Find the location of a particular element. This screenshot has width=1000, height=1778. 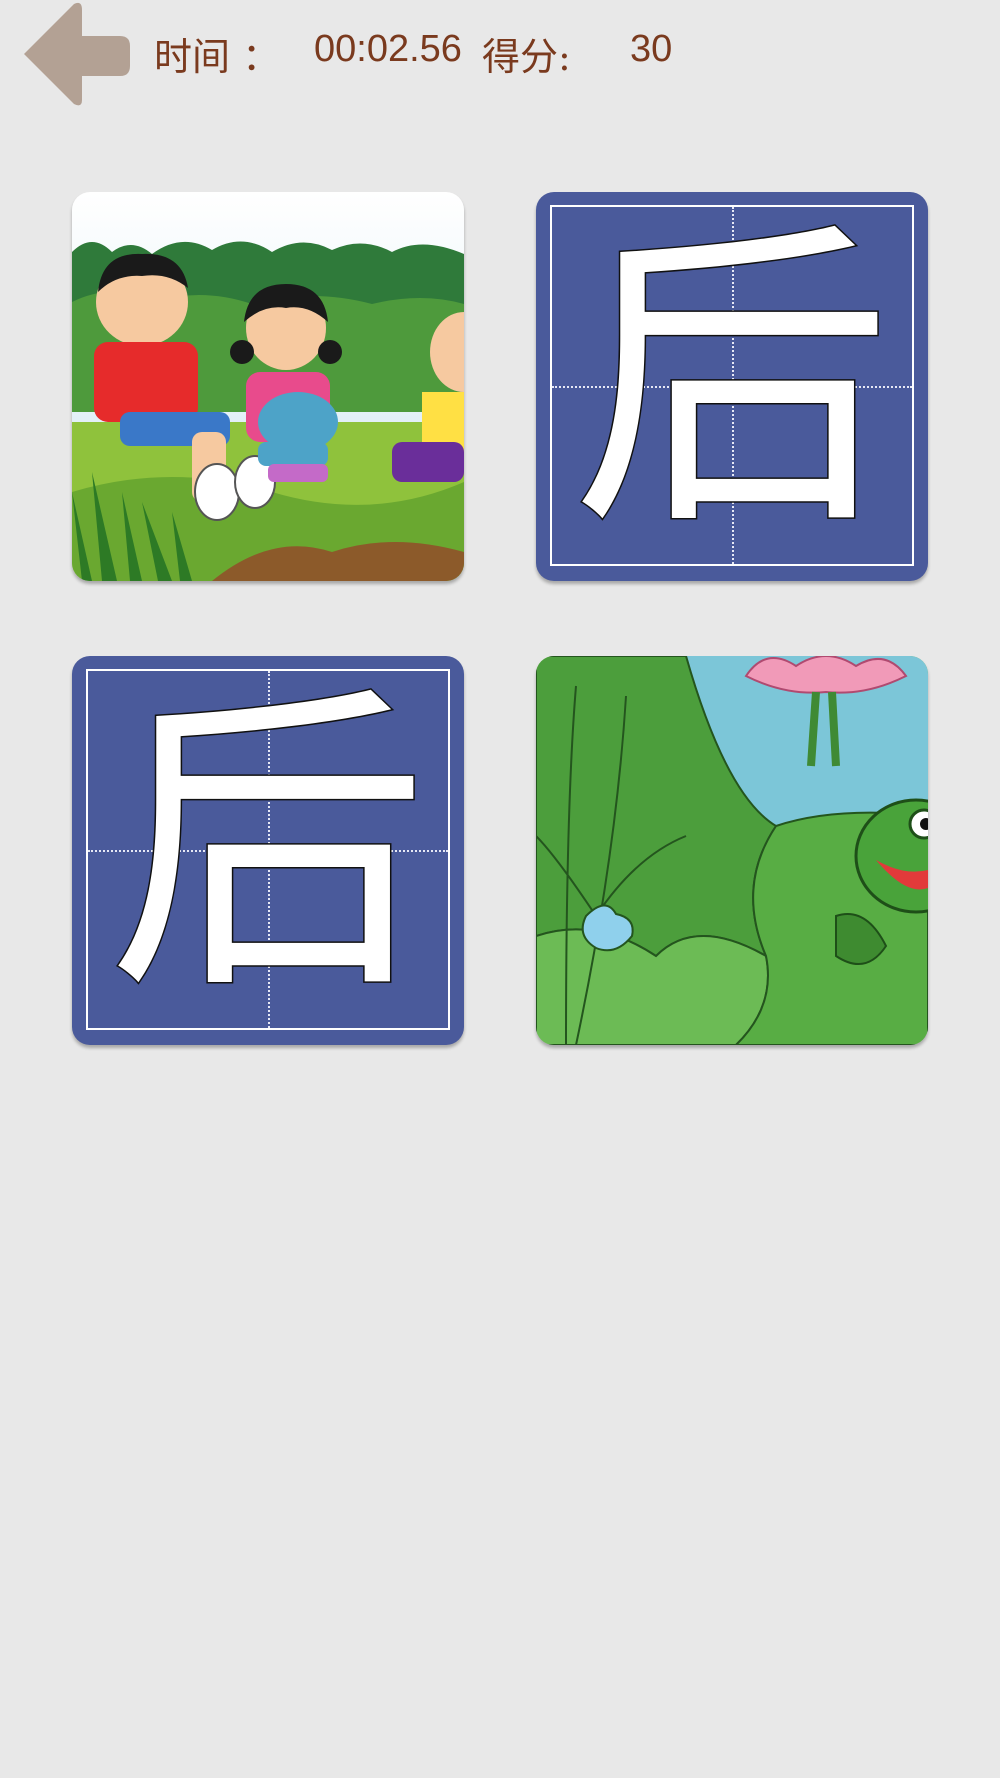

card-picture-frog is located at coordinates (732, 850).